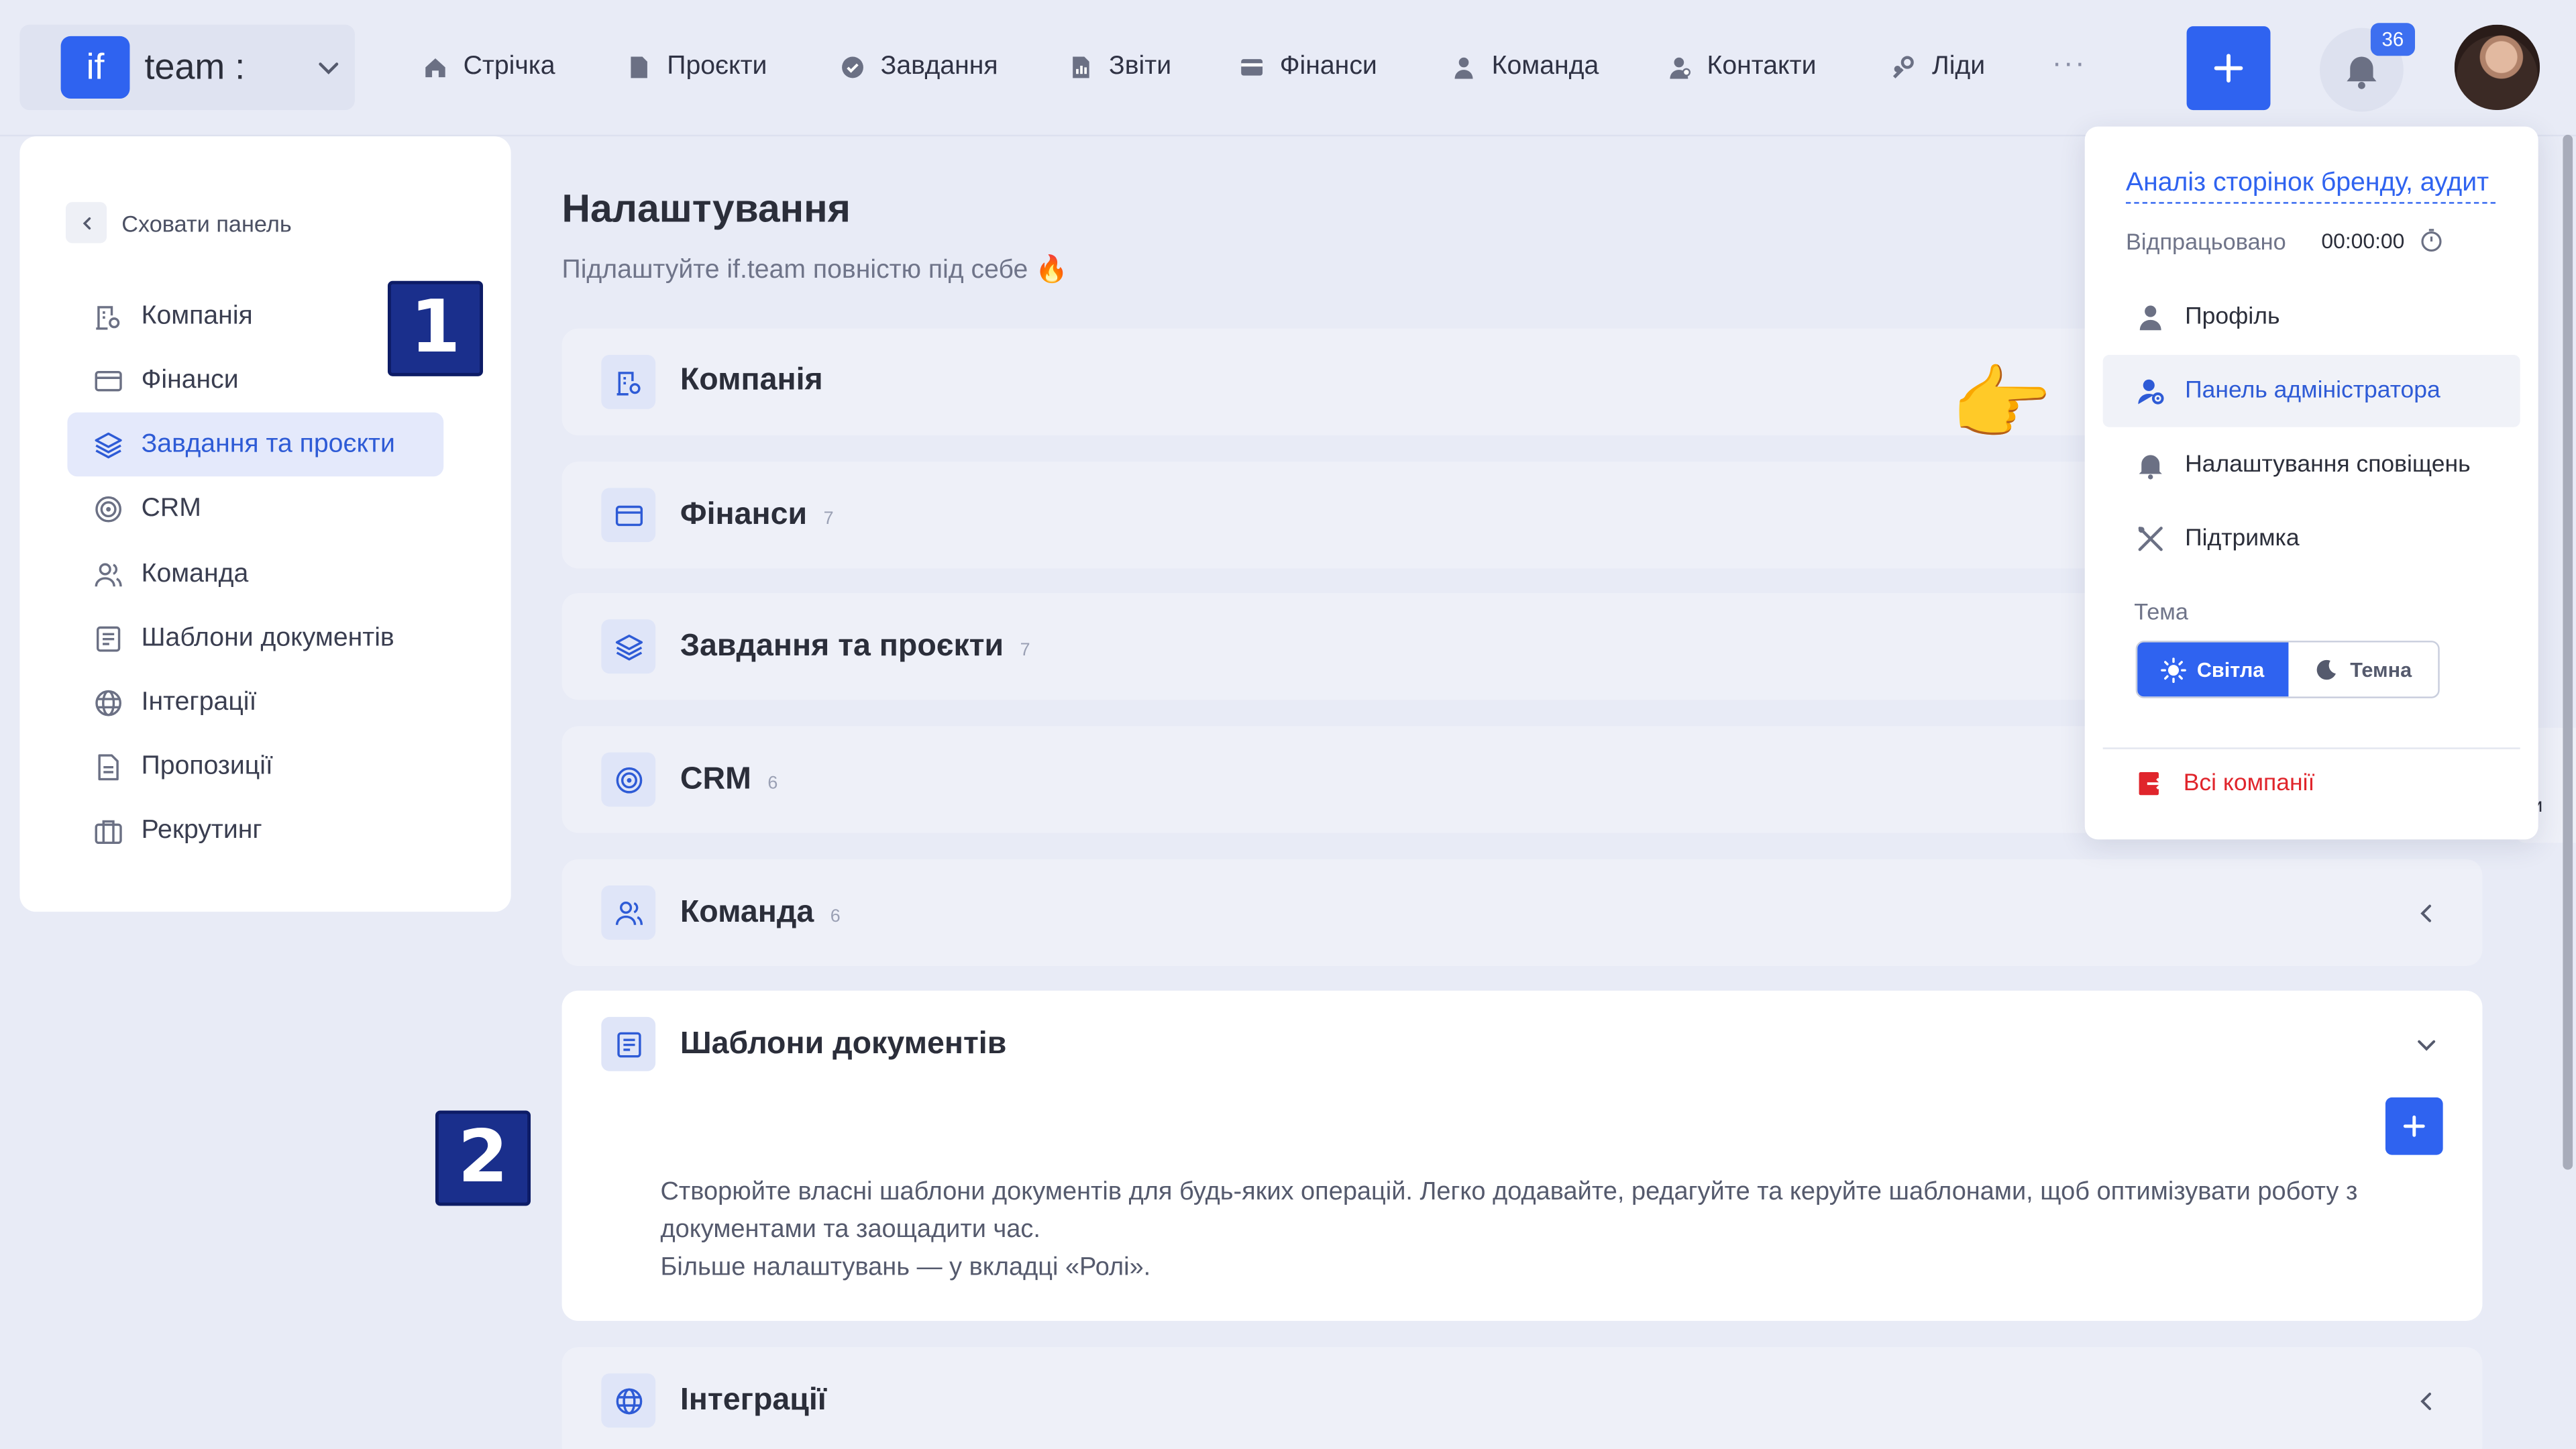 The height and width of the screenshot is (1449, 2576). I want to click on report-icon, so click(1081, 67).